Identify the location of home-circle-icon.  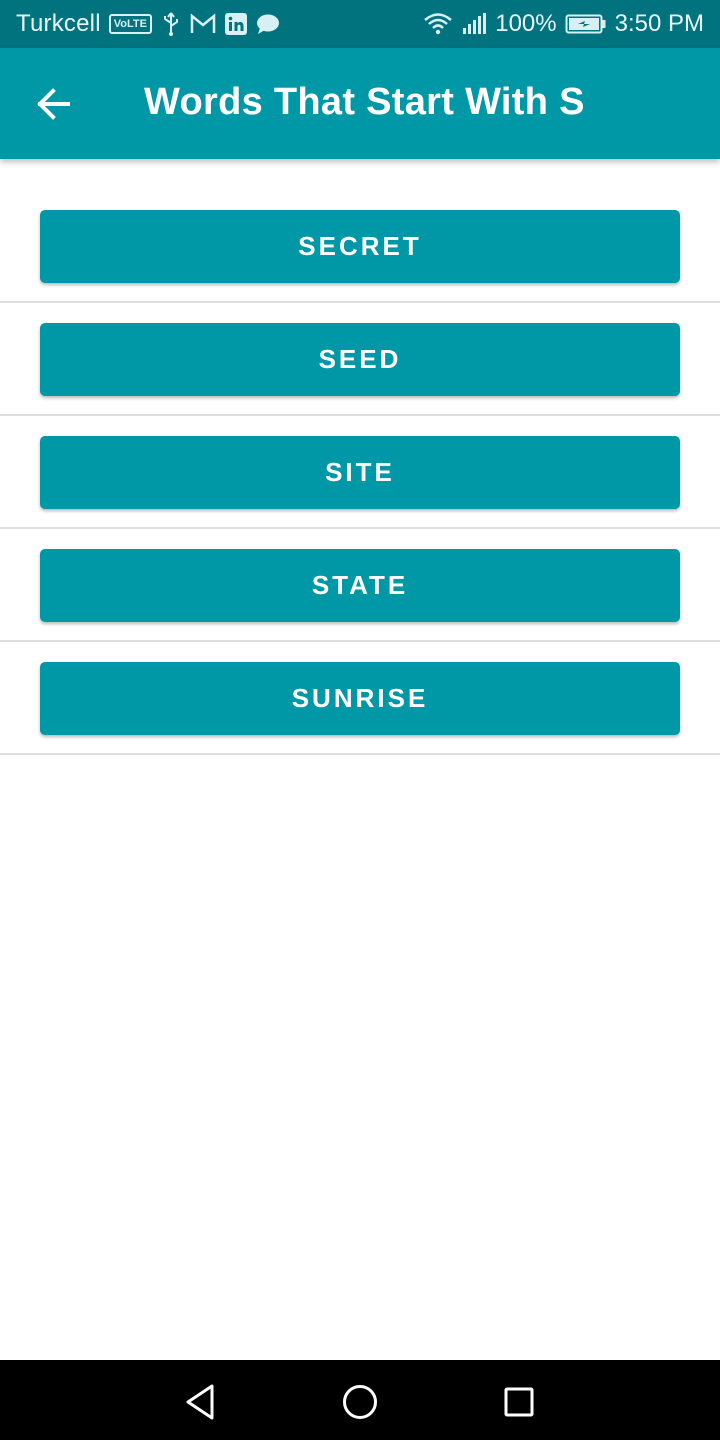
(360, 1402).